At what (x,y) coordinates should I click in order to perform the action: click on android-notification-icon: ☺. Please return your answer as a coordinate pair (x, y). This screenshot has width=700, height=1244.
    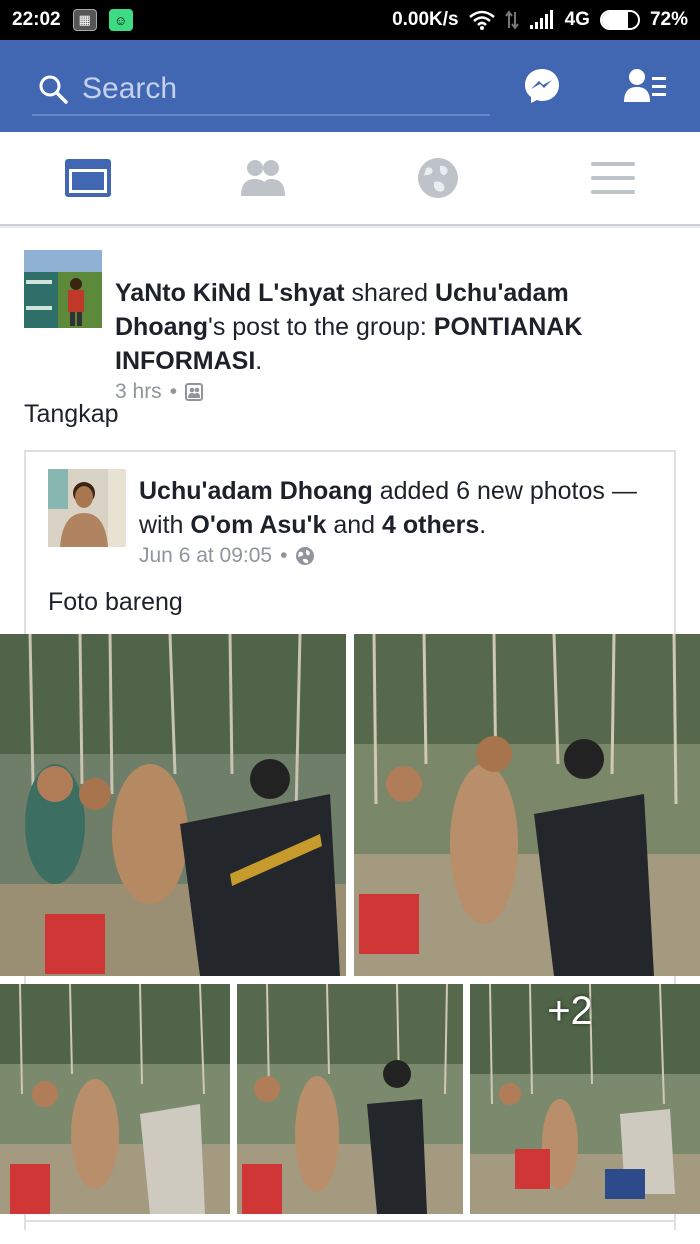
    Looking at the image, I should click on (120, 20).